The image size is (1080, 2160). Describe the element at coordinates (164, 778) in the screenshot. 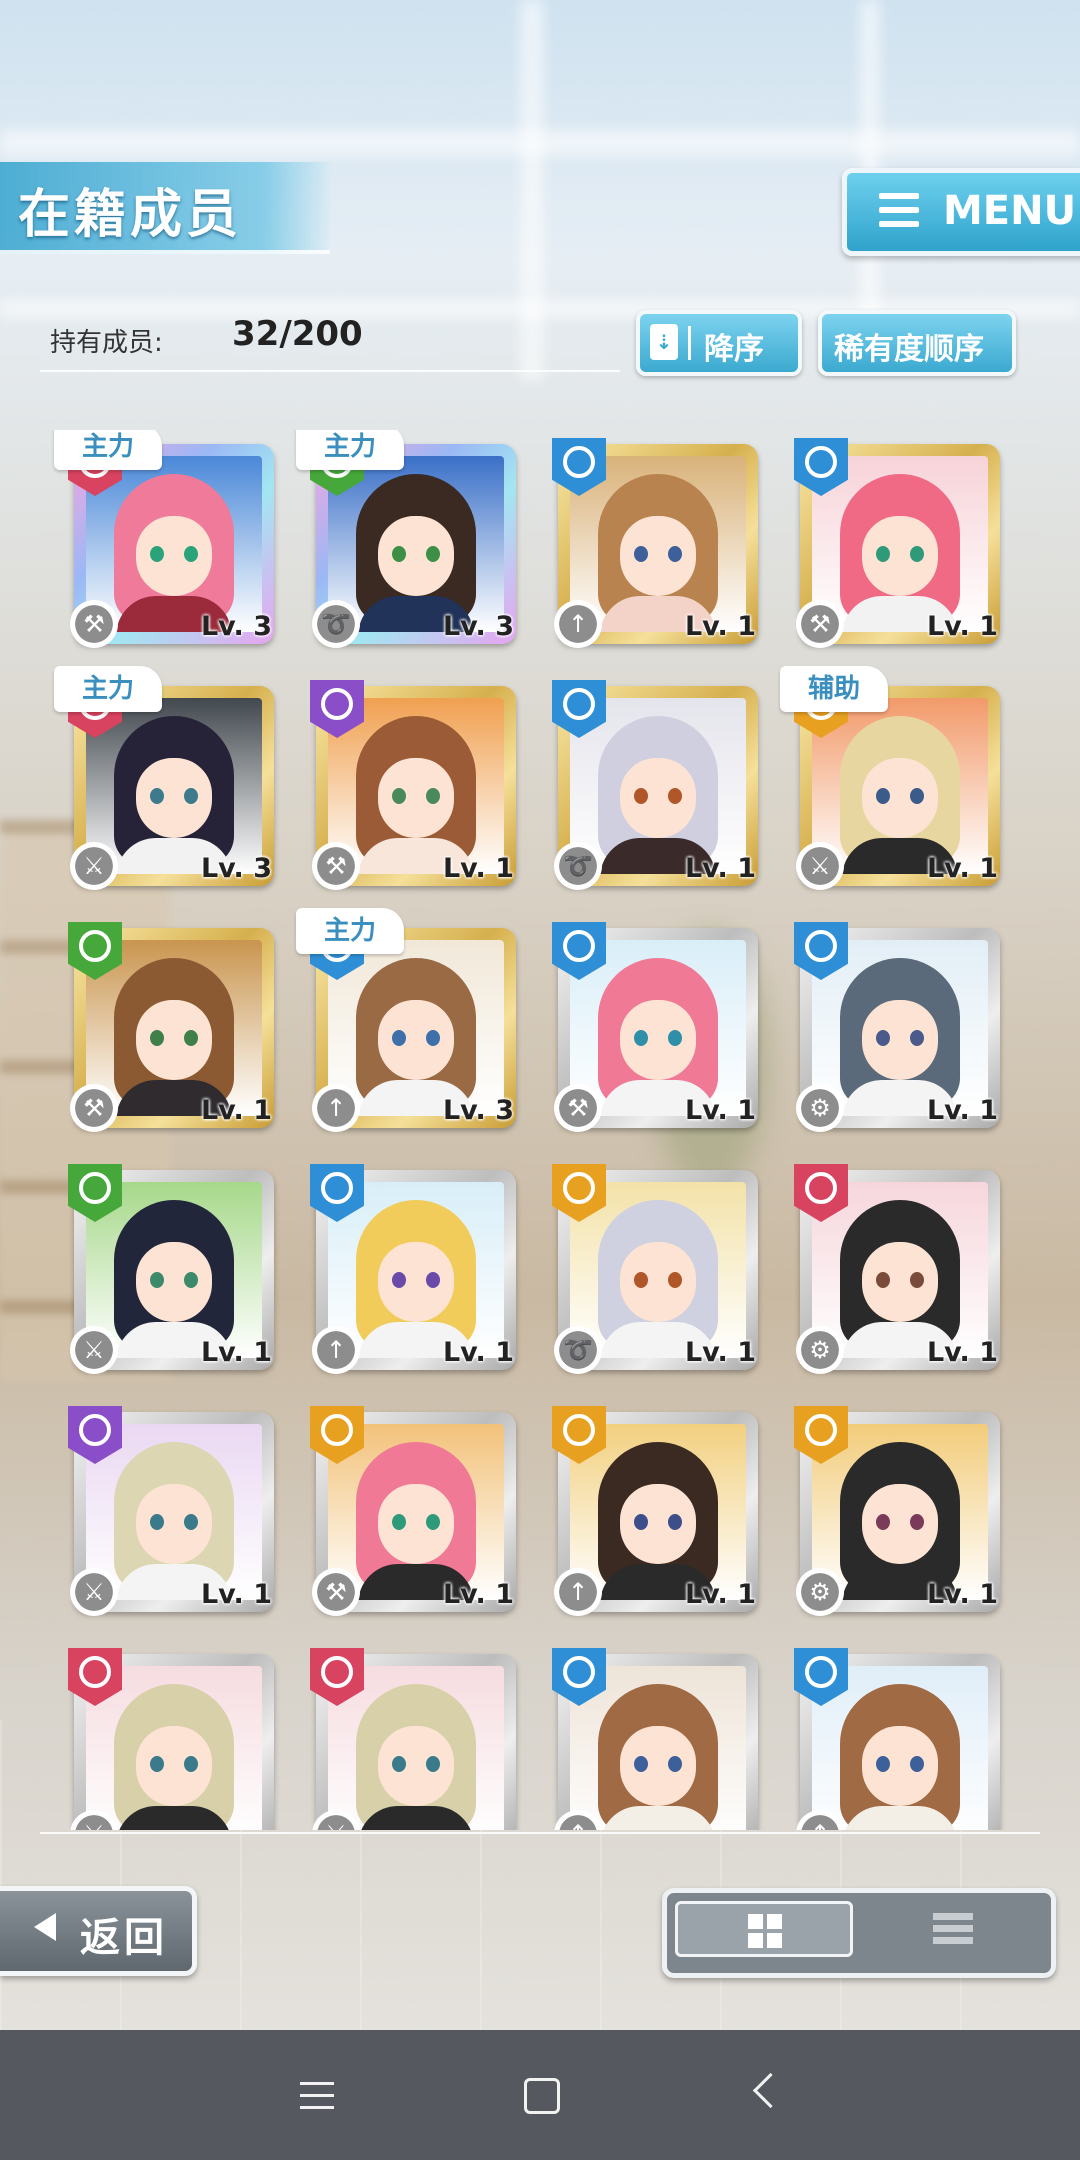

I see `member-card: ⚔ Lv. 3 主力` at that location.